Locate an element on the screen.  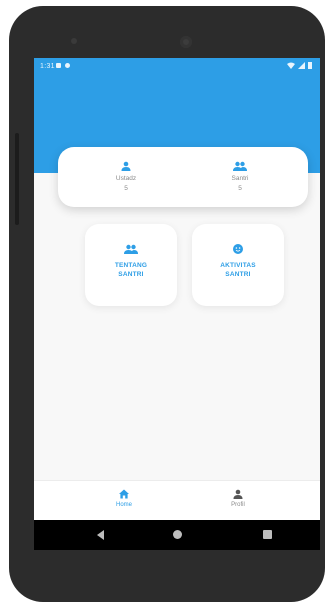
speaker is located at coordinates (74, 41).